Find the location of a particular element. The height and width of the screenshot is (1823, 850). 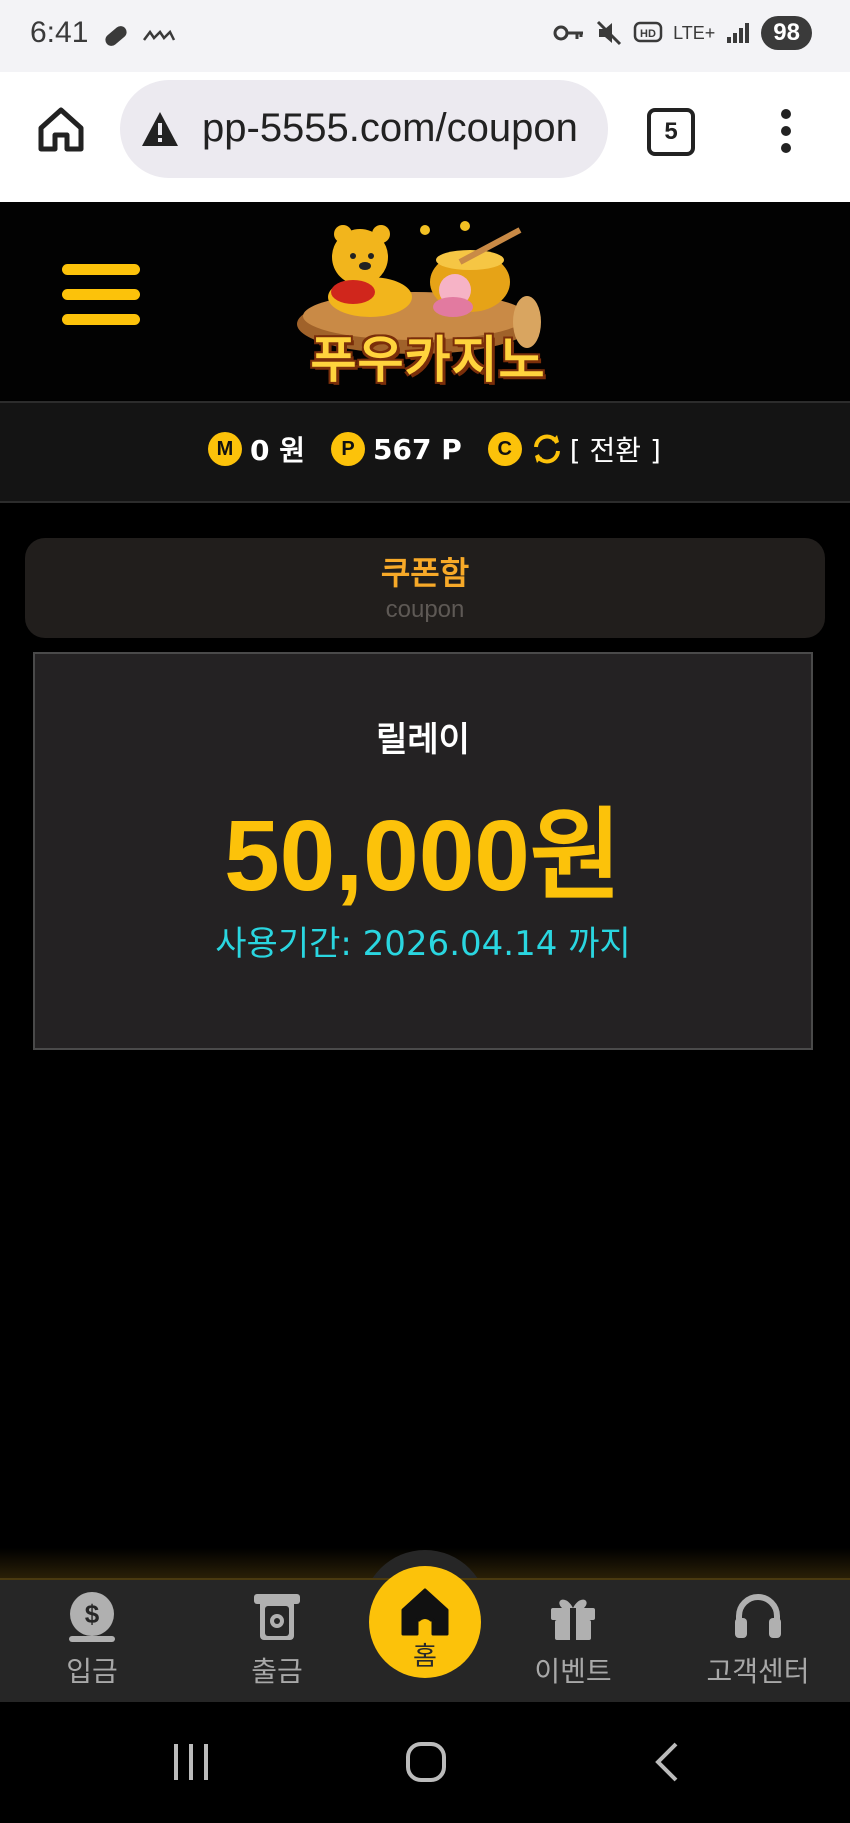

nav-label: 홈 is located at coordinates (425, 1657).